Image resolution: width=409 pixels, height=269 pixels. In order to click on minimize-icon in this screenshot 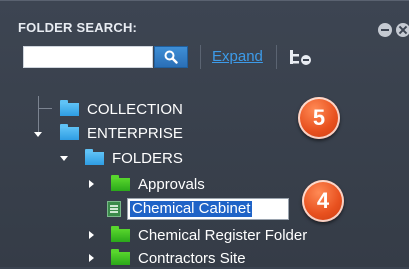, I will do `click(385, 30)`.